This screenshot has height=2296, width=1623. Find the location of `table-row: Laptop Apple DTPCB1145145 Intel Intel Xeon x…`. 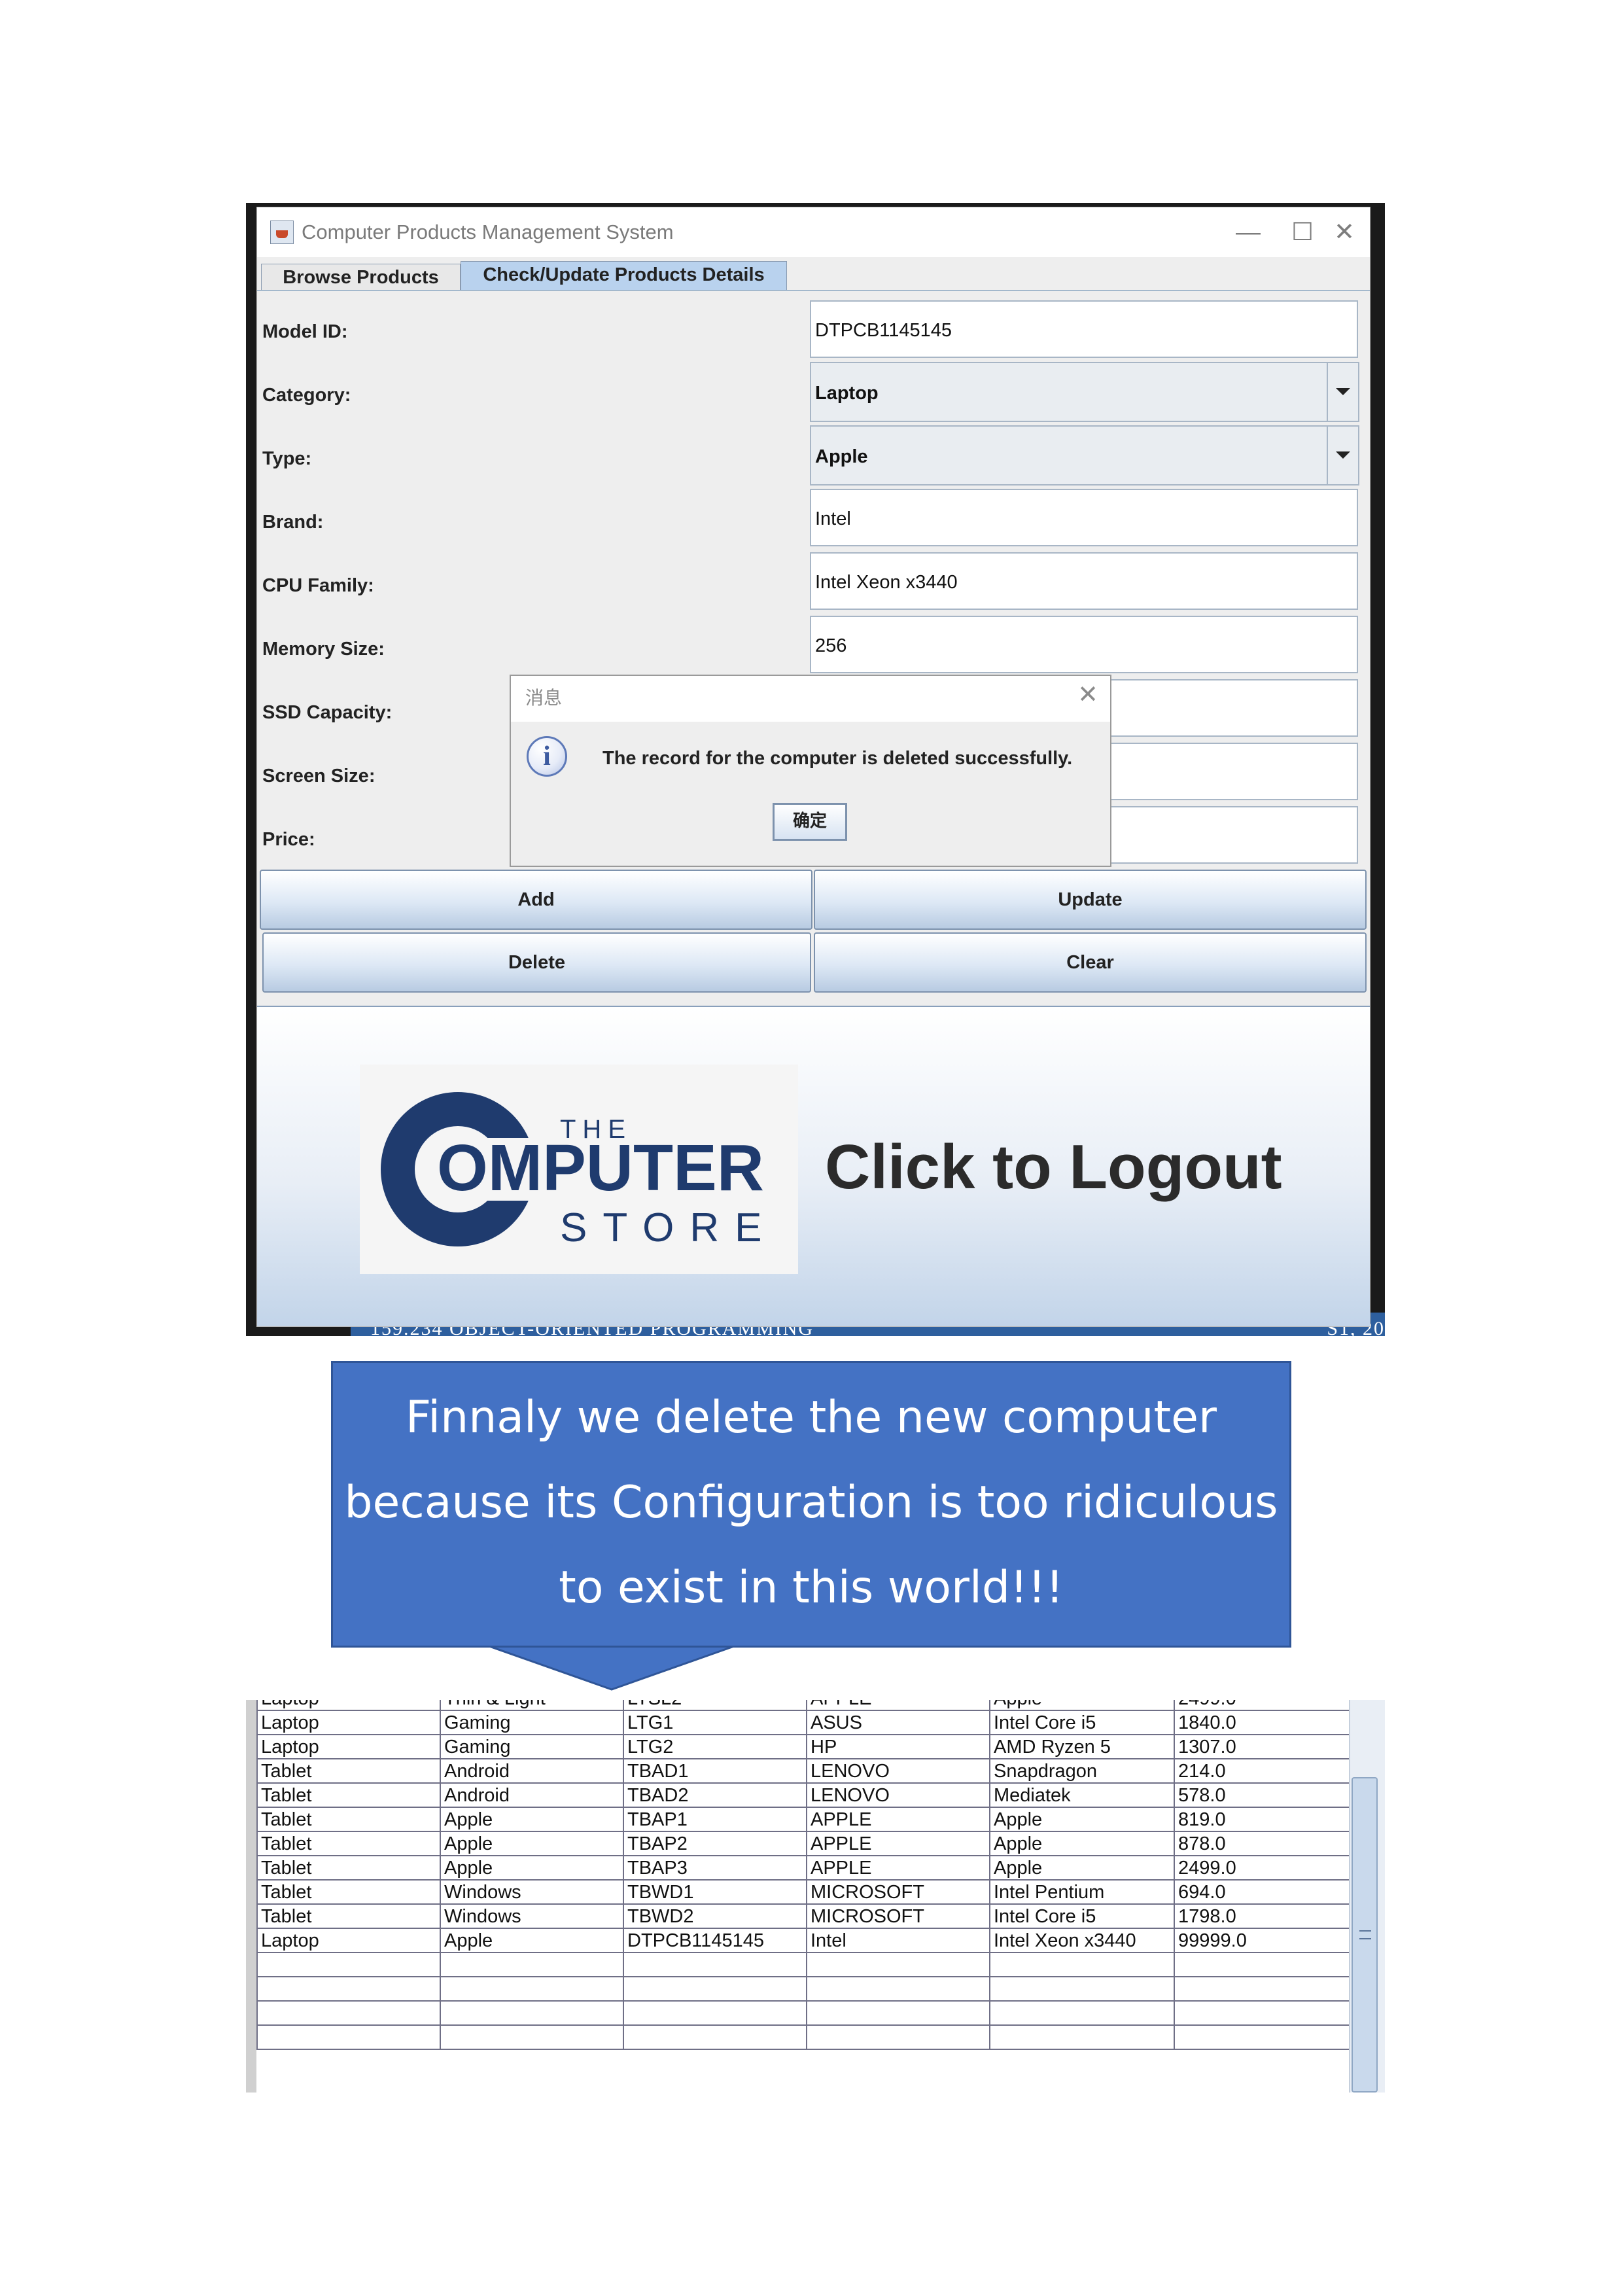

table-row: Laptop Apple DTPCB1145145 Intel Intel Xeon x… is located at coordinates (807, 1940).